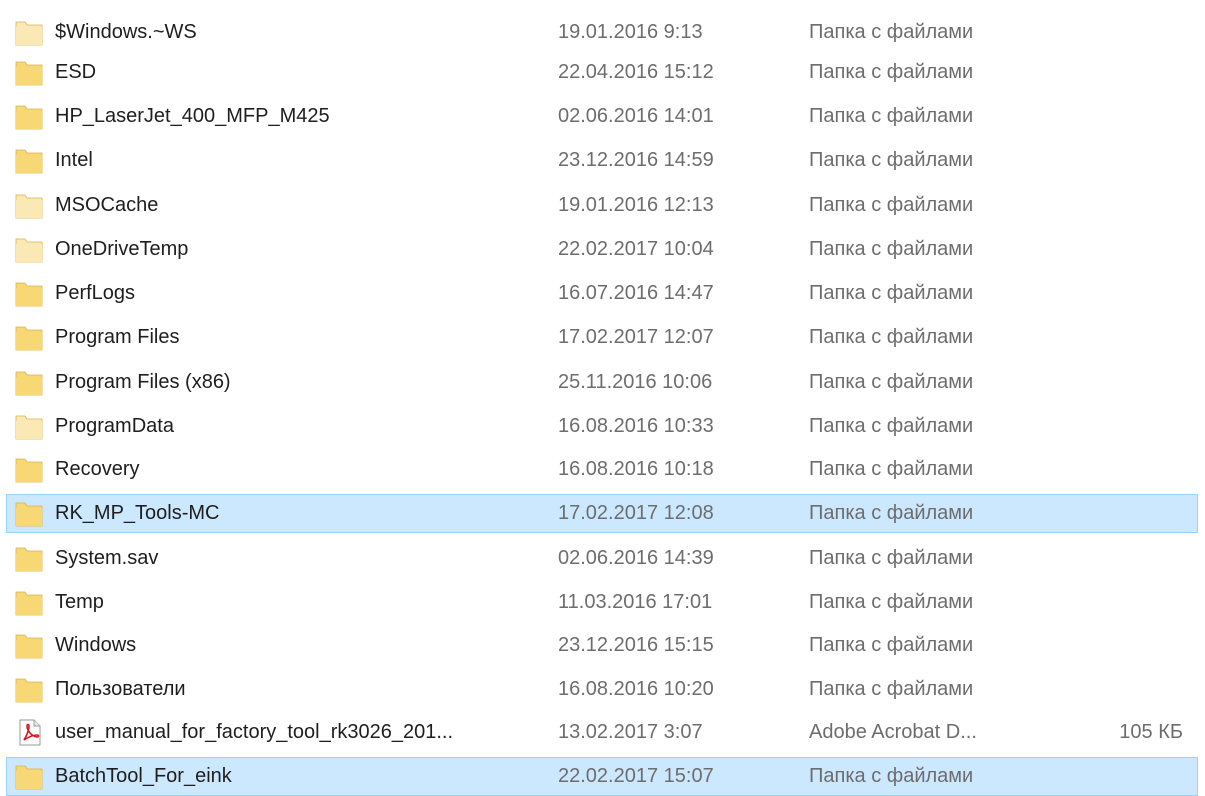 The image size is (1205, 796). What do you see at coordinates (79, 602) in the screenshot?
I see `file-name: Temp` at bounding box center [79, 602].